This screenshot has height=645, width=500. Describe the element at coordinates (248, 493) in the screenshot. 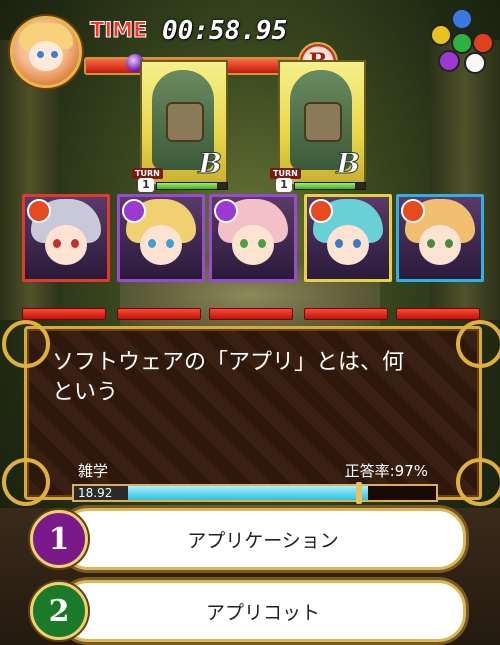

I see `answer-timer-fill` at that location.